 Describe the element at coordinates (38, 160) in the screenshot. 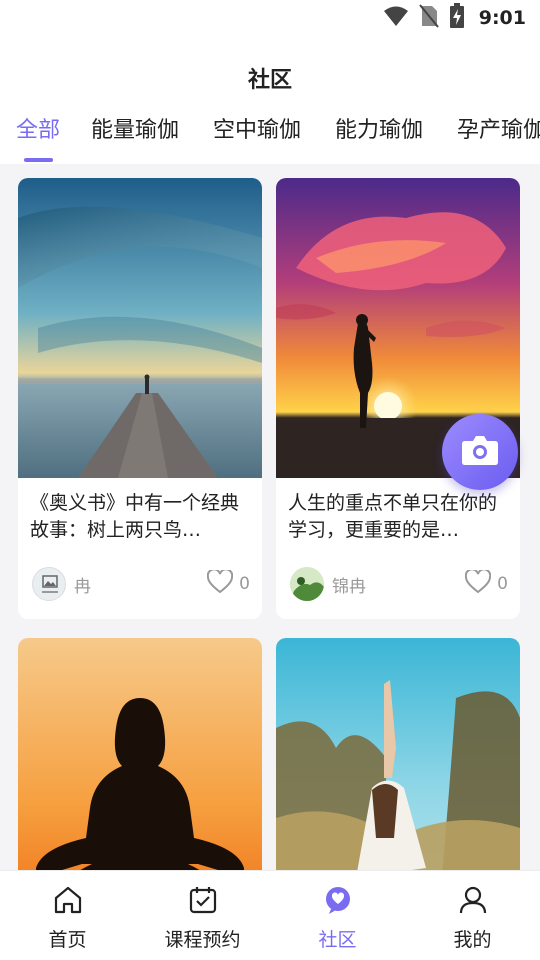

I see `active-tab-indicator` at that location.